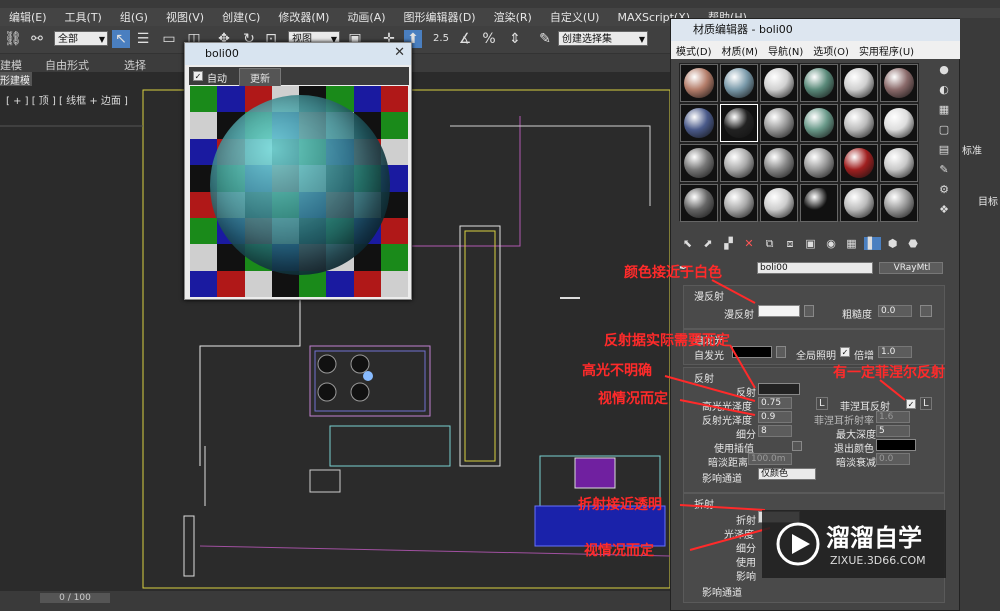 The height and width of the screenshot is (611, 1000). I want to click on play-logo-icon, so click(798, 544).